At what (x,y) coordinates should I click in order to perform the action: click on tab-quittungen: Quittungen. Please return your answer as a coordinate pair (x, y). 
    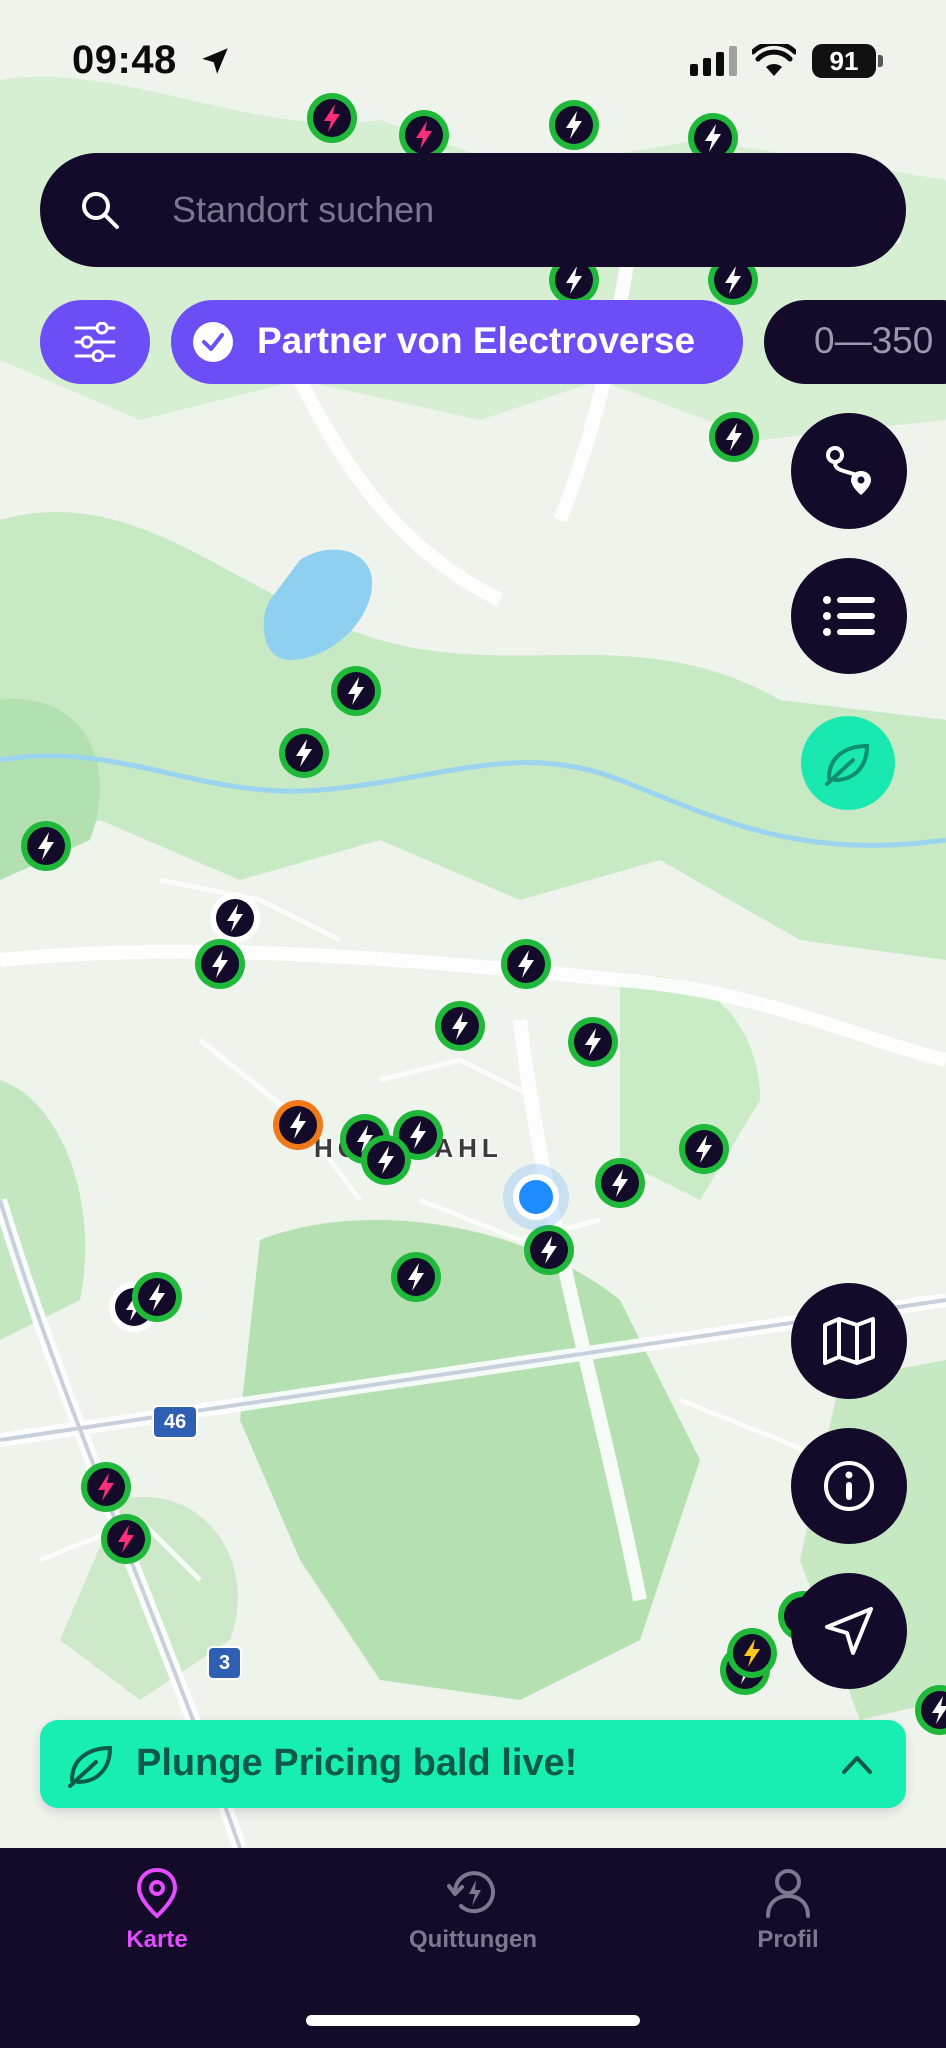
    Looking at the image, I should click on (473, 1926).